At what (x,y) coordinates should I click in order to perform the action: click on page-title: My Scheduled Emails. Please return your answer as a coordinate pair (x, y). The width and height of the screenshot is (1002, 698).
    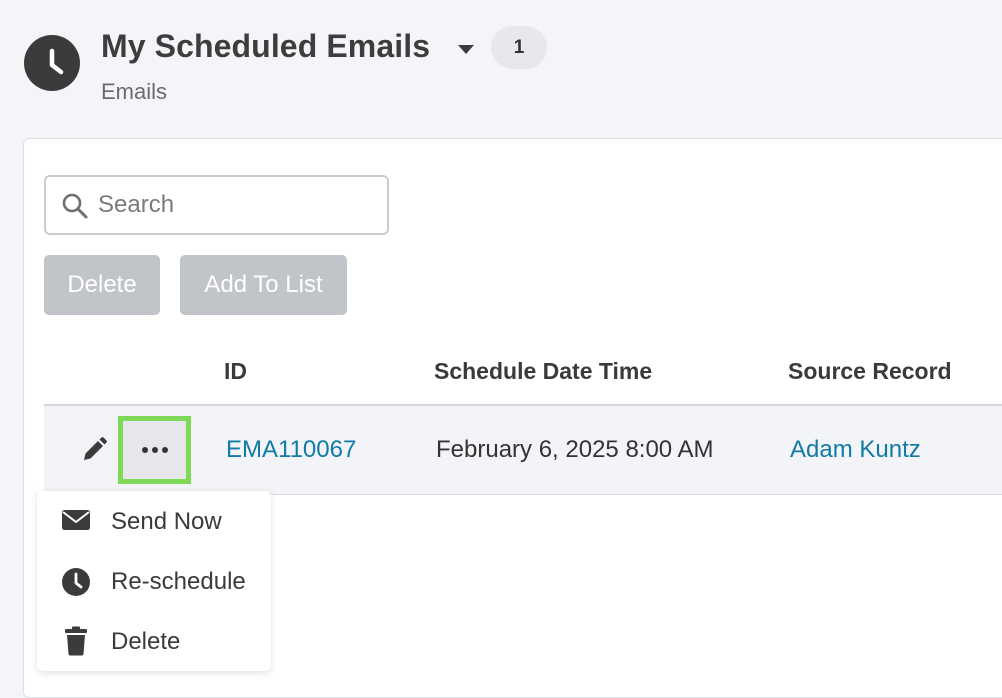
    Looking at the image, I should click on (266, 46).